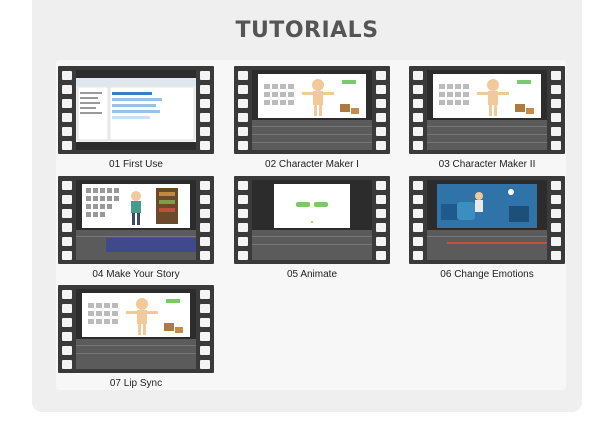 This screenshot has width=614, height=436. I want to click on page-title: TUTORIALS, so click(307, 30).